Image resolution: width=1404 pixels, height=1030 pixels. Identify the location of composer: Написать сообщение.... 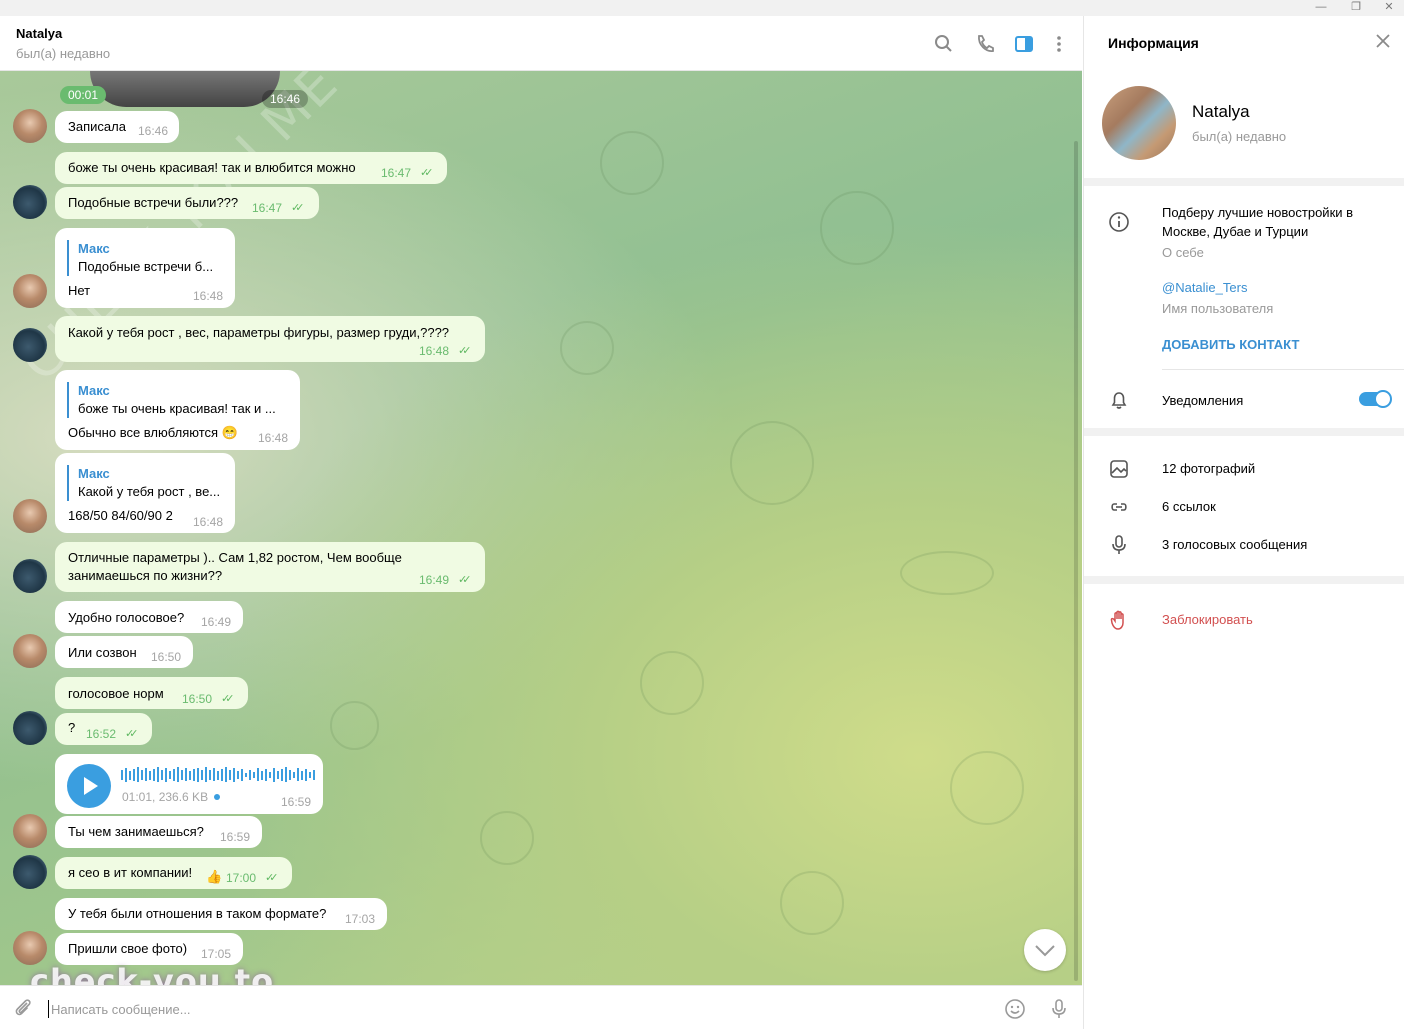
(541, 1007).